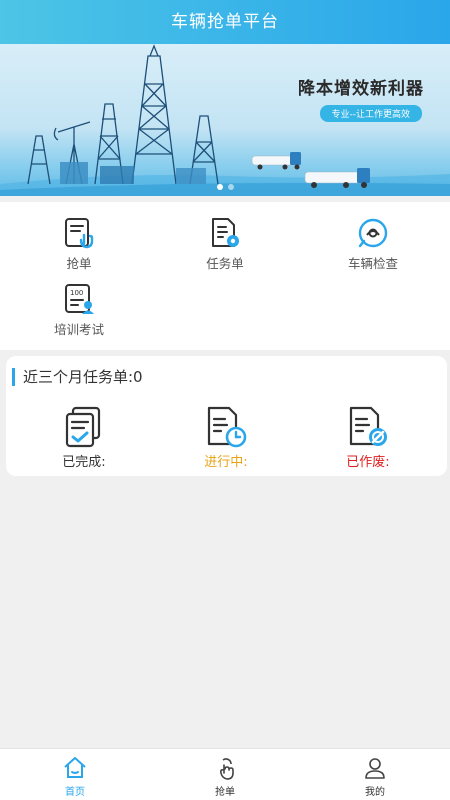  What do you see at coordinates (79, 233) in the screenshot?
I see `grab-order-icon` at bounding box center [79, 233].